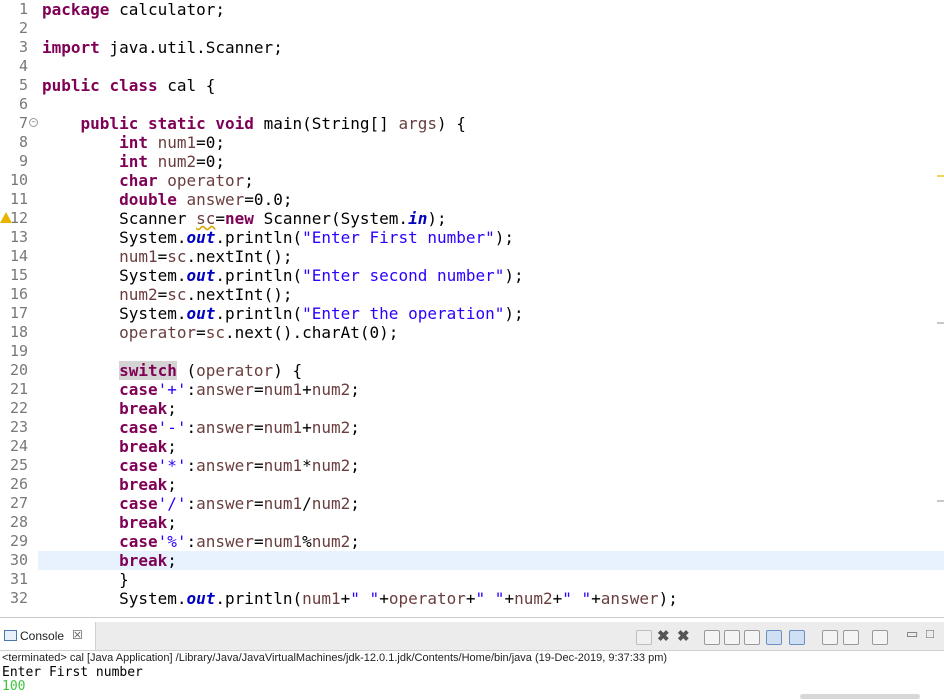  What do you see at coordinates (663, 636) in the screenshot?
I see `remove-launch-icon: ✖` at bounding box center [663, 636].